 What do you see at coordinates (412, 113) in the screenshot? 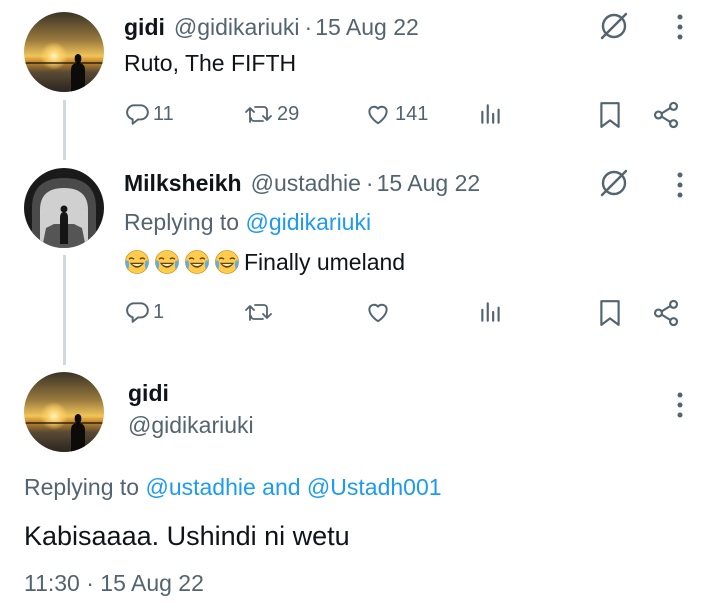
I see `like-count: 141` at bounding box center [412, 113].